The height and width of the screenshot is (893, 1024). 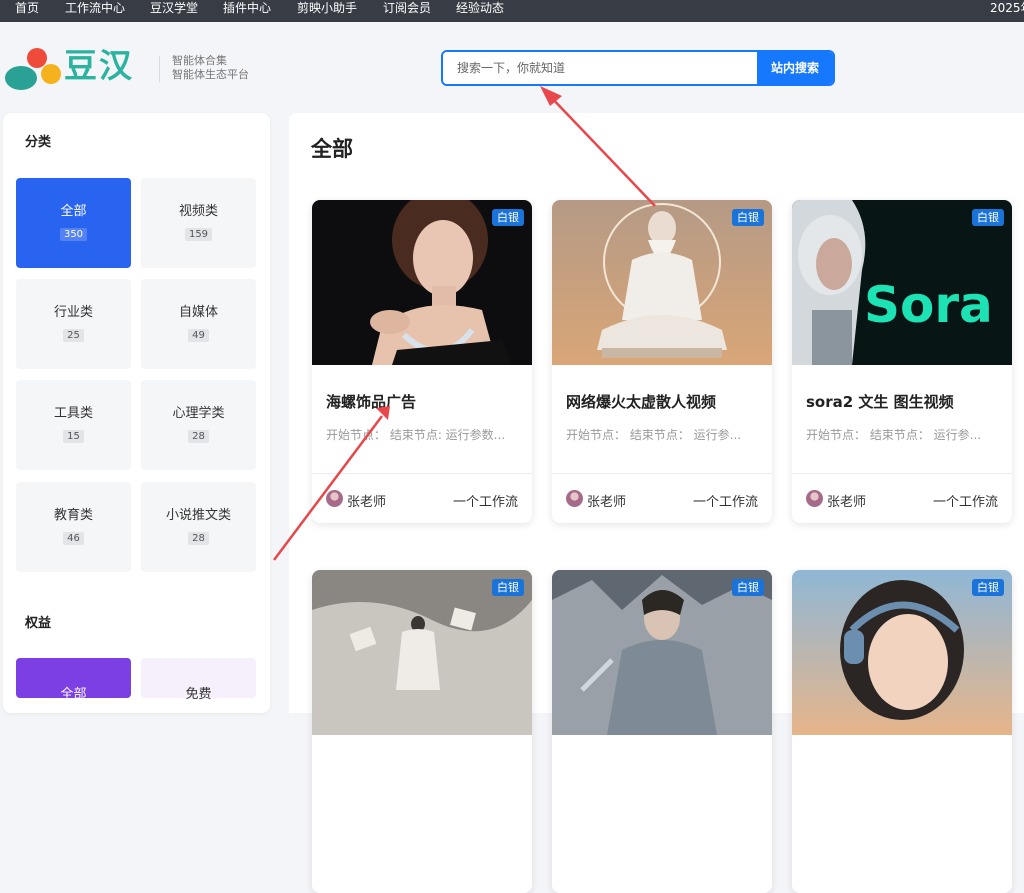 What do you see at coordinates (73, 680) in the screenshot?
I see `rights-all: 全部` at bounding box center [73, 680].